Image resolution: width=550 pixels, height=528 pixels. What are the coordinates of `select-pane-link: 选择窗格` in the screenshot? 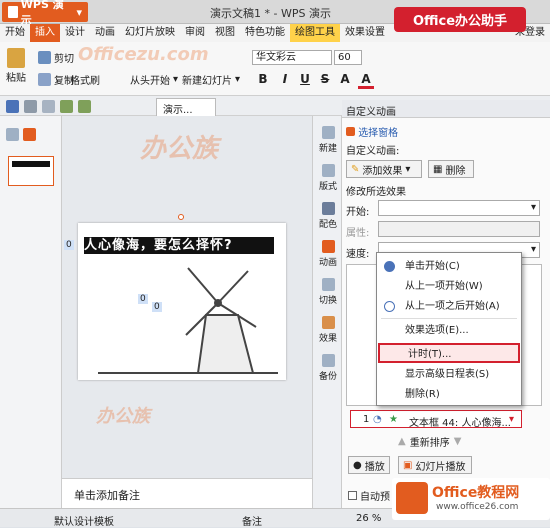 It's located at (372, 131).